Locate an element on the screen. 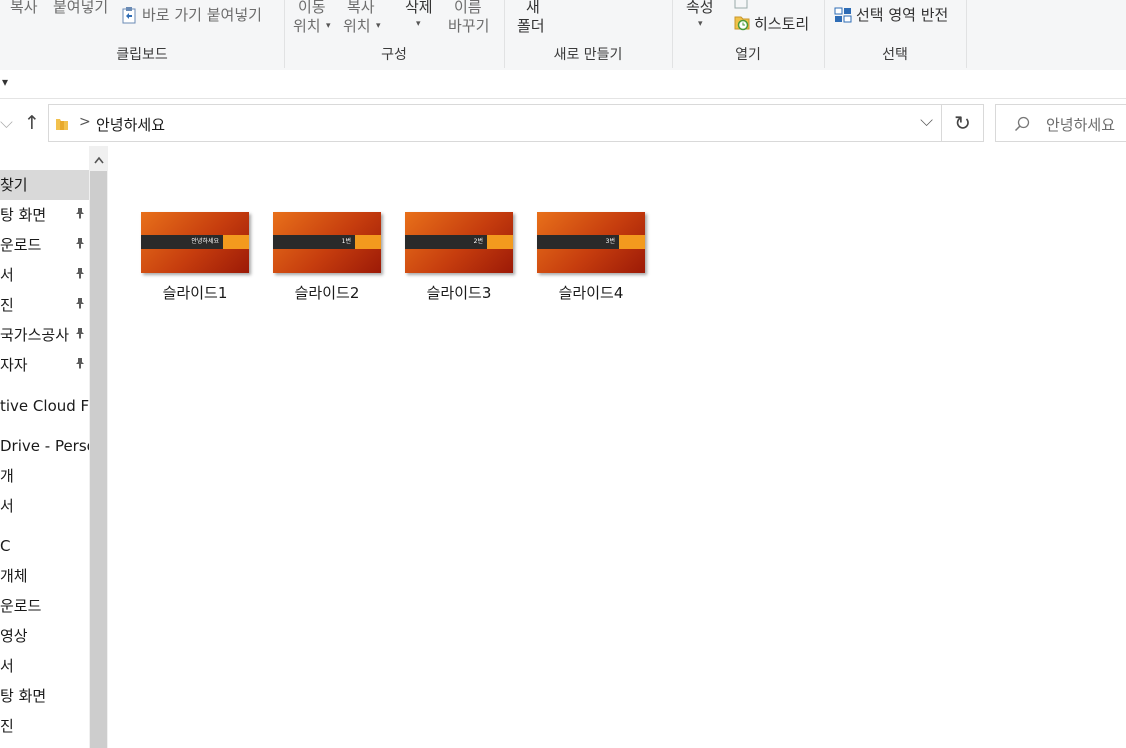  properties-dropdown-icon: ▾ is located at coordinates (700, 24).